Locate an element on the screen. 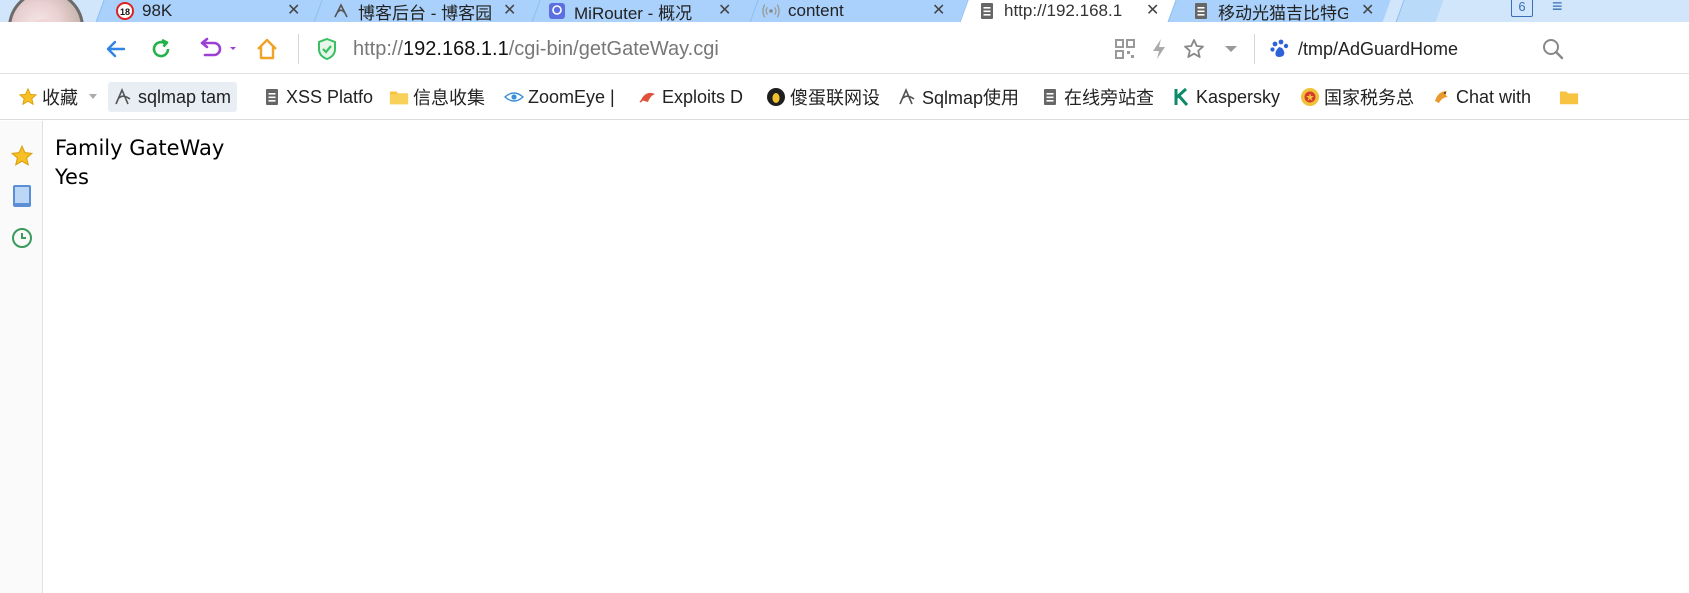  bookmark-label: Chat with is located at coordinates (1494, 96).